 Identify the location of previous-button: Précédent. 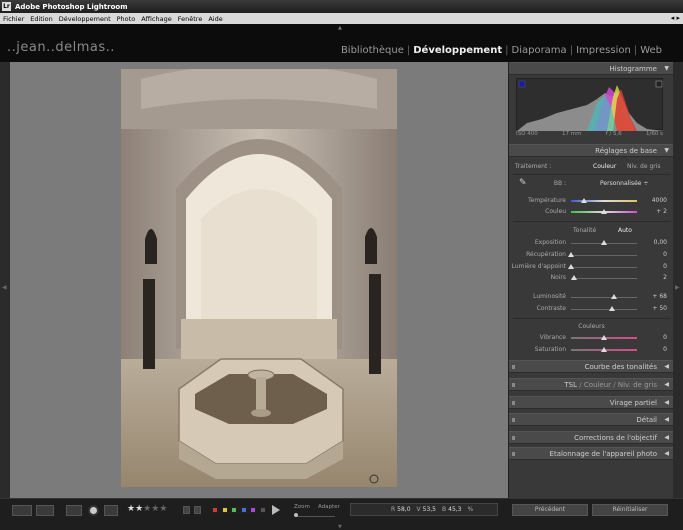
(550, 510).